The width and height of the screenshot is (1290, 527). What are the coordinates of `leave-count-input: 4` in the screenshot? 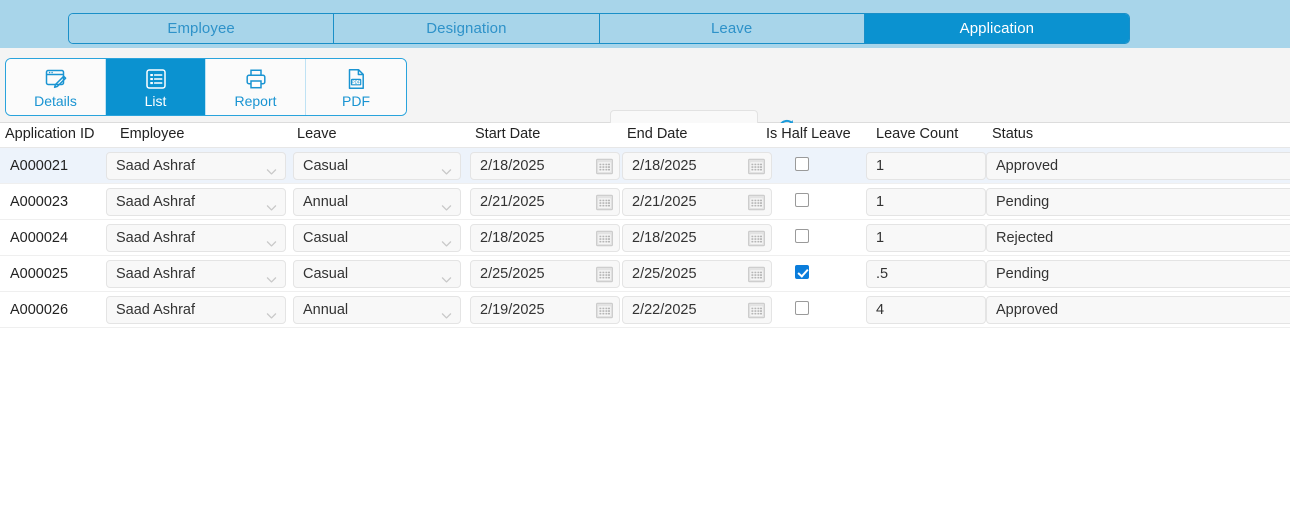 It's located at (926, 310).